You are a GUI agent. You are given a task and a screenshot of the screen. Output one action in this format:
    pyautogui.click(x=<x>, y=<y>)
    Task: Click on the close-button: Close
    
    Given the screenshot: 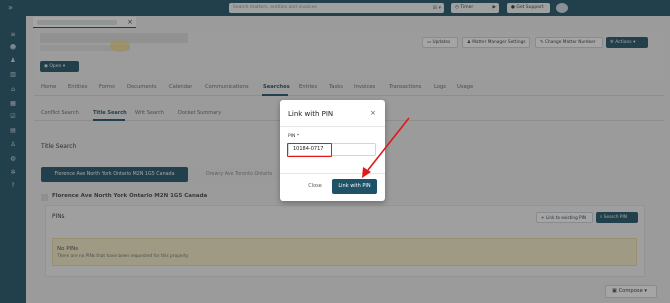 What is the action you would take?
    pyautogui.click(x=315, y=186)
    